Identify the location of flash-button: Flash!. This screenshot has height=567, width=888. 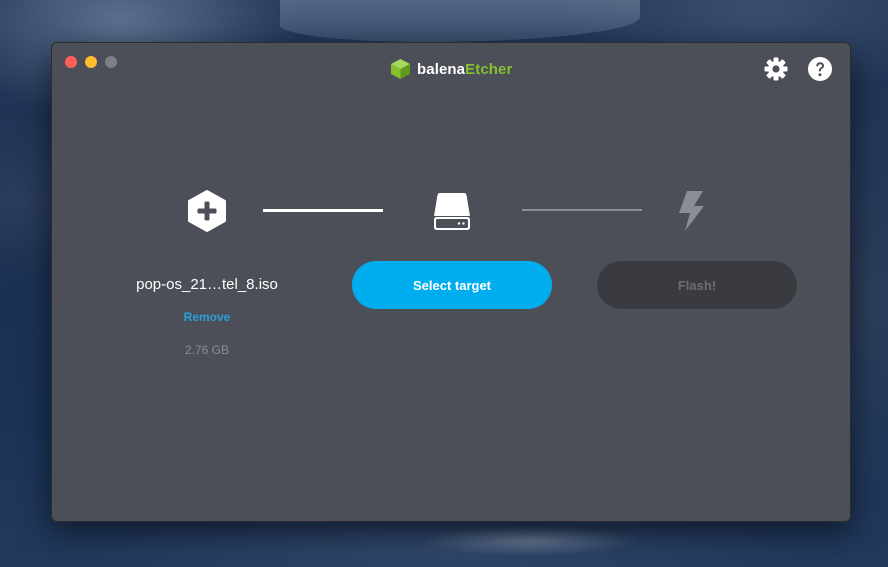
(697, 285).